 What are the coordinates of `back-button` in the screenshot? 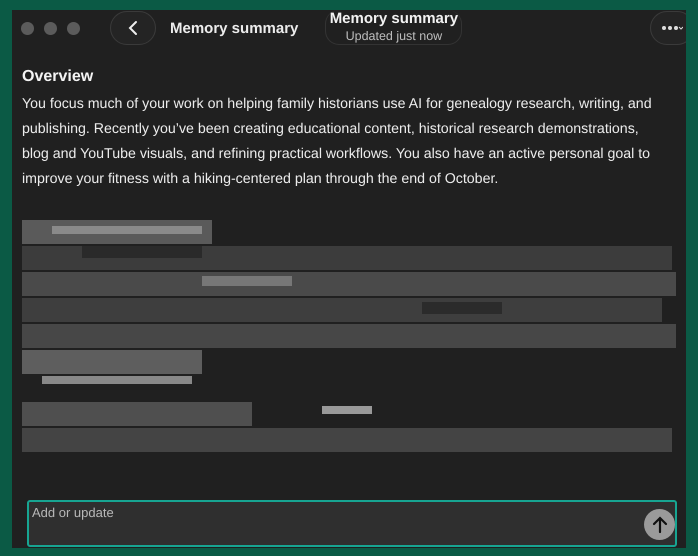 It's located at (133, 28).